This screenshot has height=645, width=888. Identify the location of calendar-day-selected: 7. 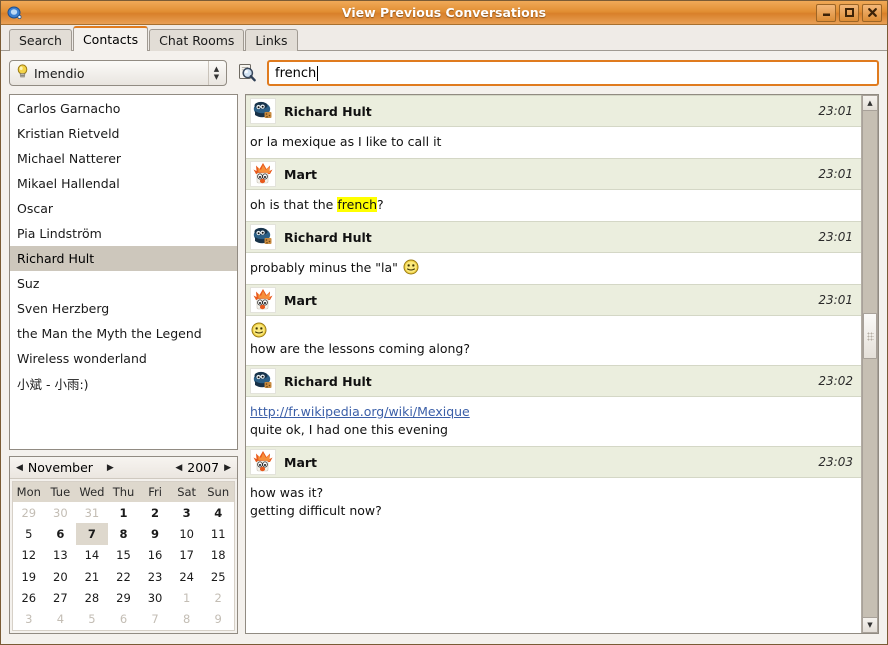
(92, 534).